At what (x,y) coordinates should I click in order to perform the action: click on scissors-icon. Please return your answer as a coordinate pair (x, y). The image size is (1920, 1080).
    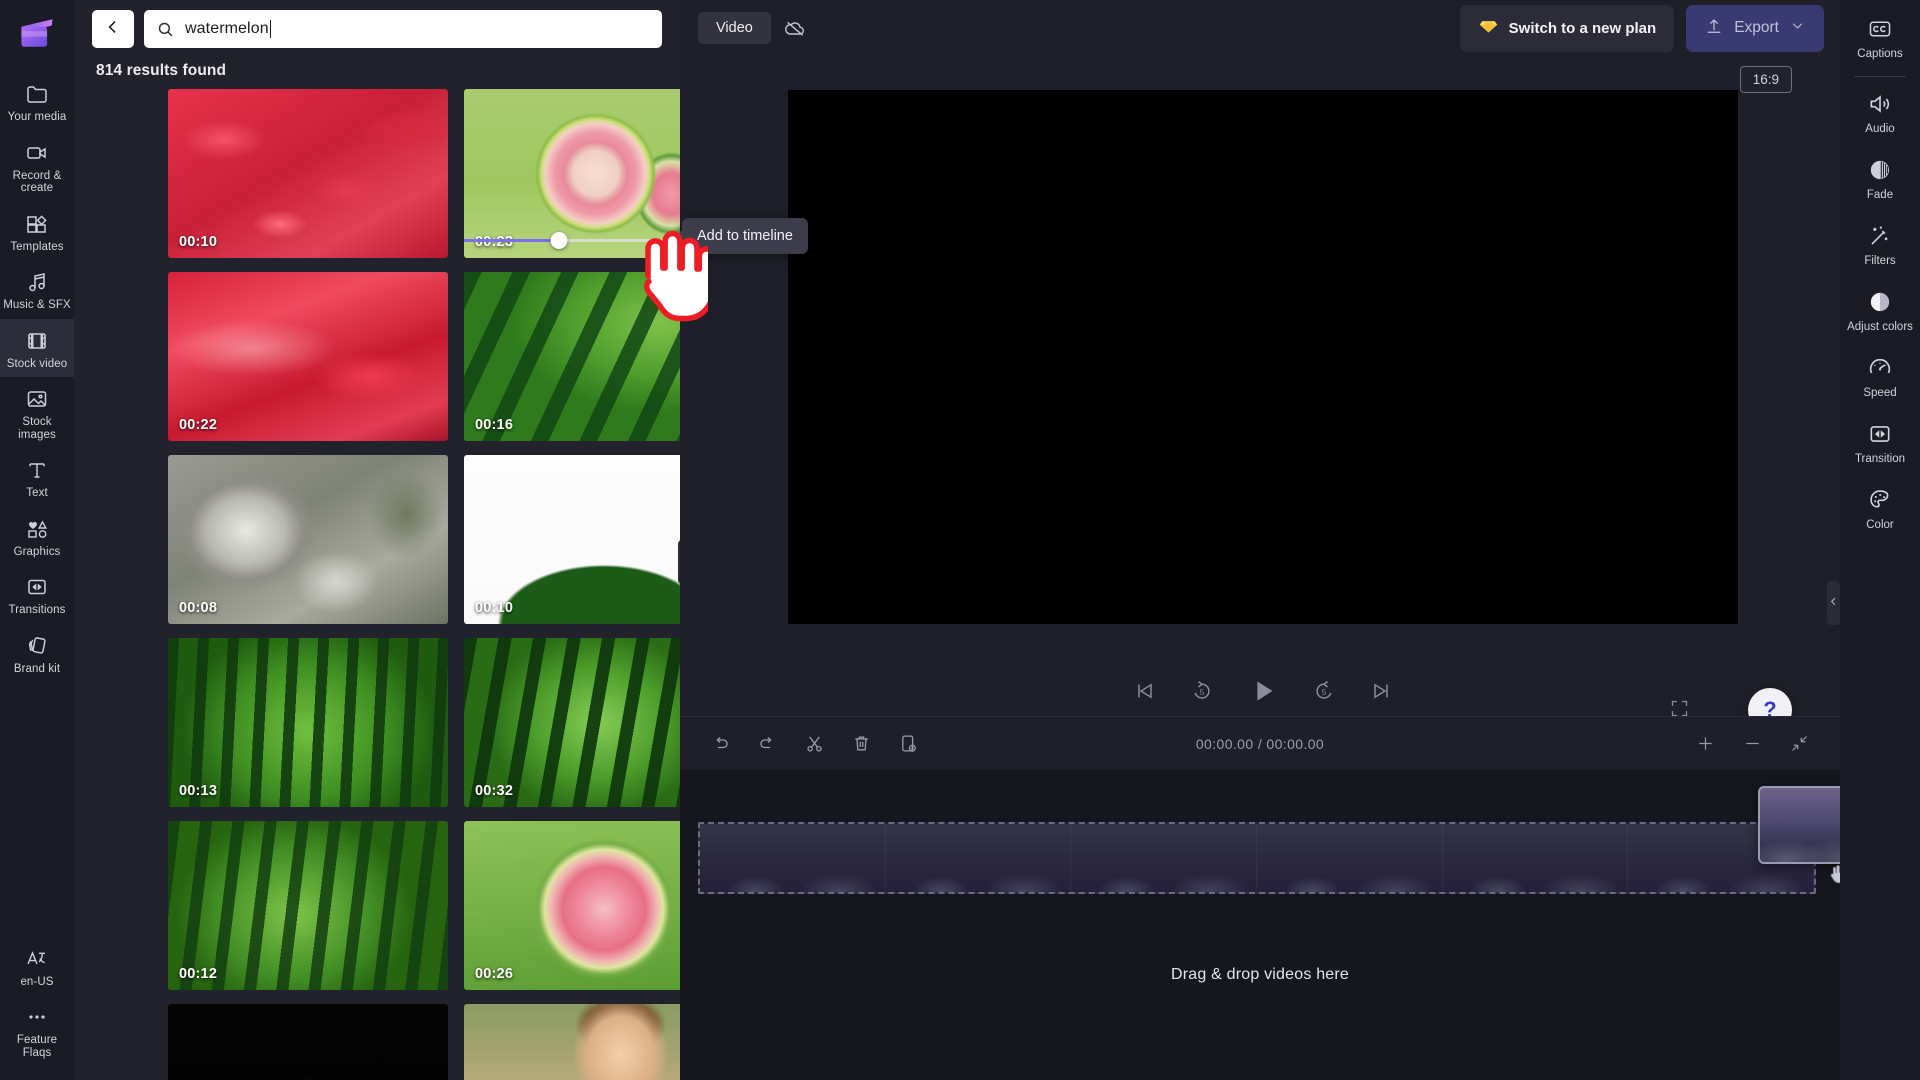
    Looking at the image, I should click on (814, 743).